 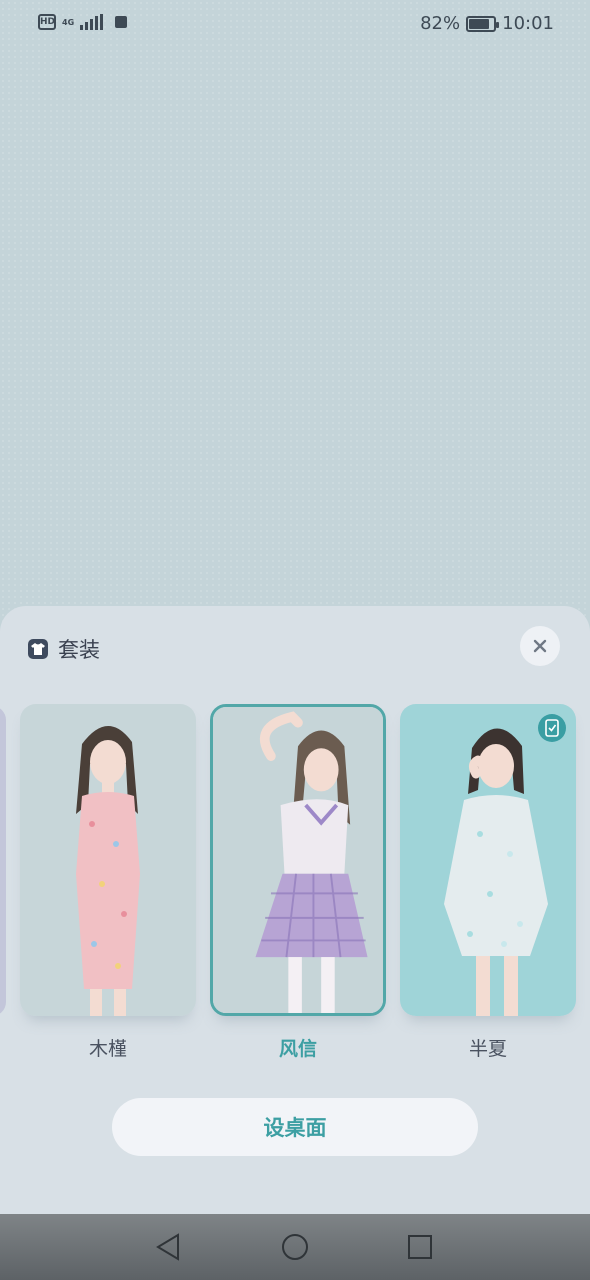 What do you see at coordinates (295, 25) in the screenshot?
I see `status-bar: HD 4G 82% 10:01` at bounding box center [295, 25].